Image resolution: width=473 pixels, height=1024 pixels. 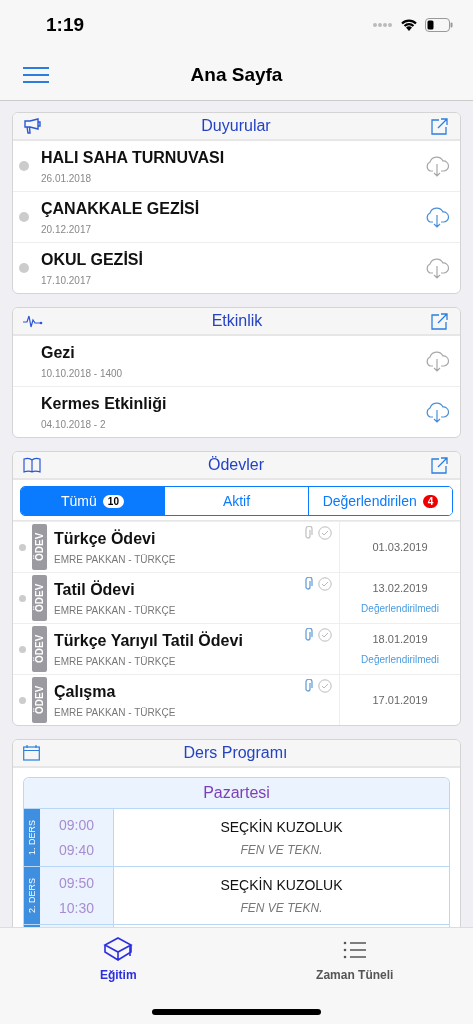 I want to click on due-date: 17.01.2019, so click(x=400, y=700).